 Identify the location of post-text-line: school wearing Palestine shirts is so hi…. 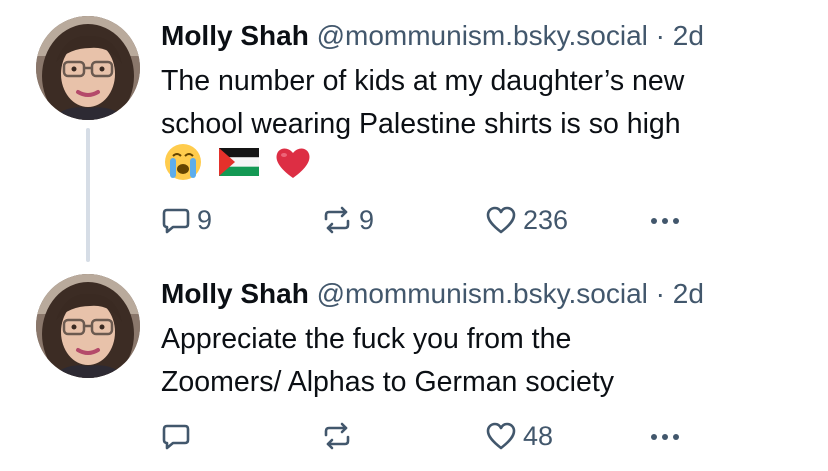
(421, 124).